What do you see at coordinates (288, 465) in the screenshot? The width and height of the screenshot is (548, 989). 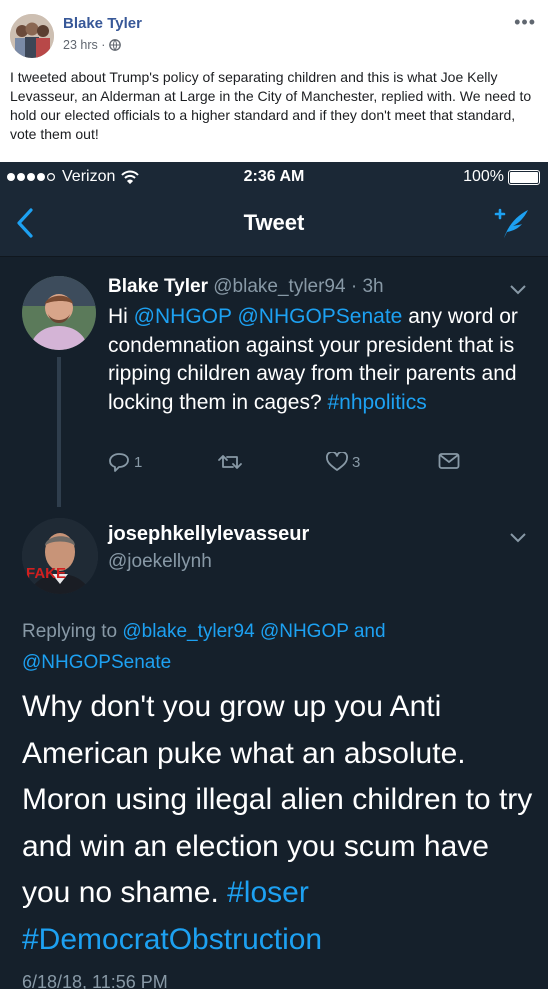 I see `tweet-actions: 1 3` at bounding box center [288, 465].